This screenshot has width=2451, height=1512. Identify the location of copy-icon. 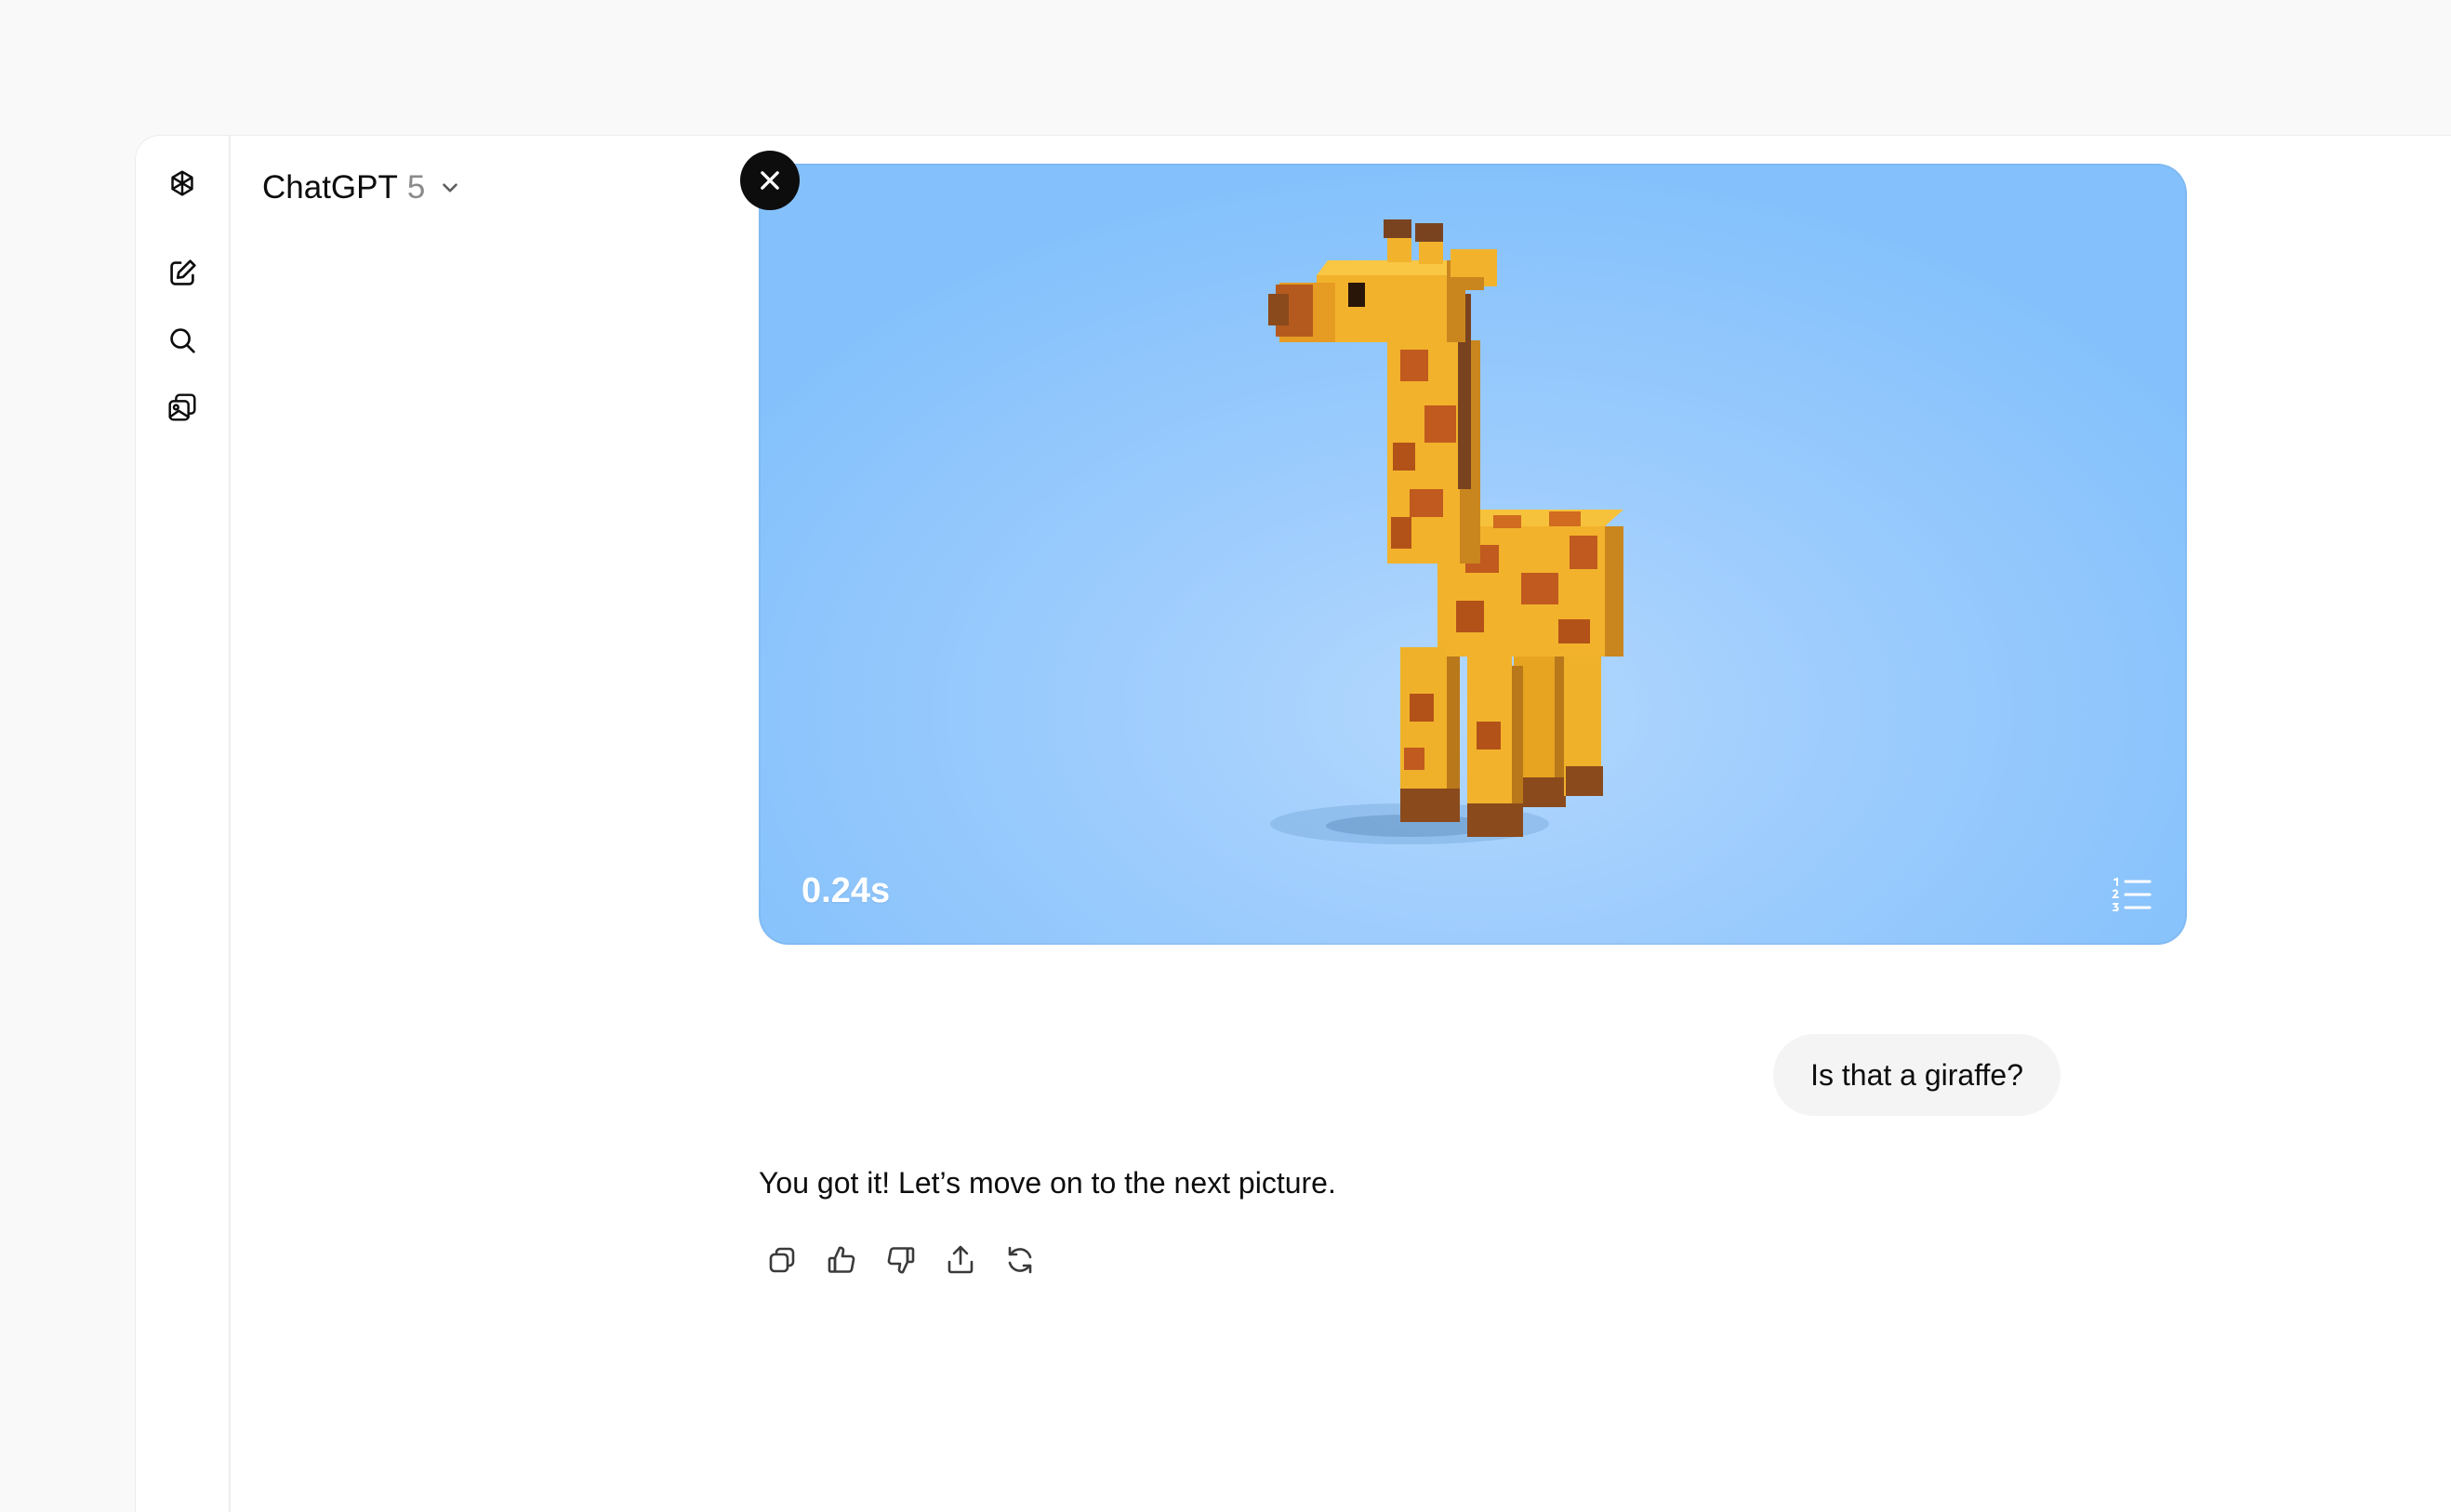
(782, 1260).